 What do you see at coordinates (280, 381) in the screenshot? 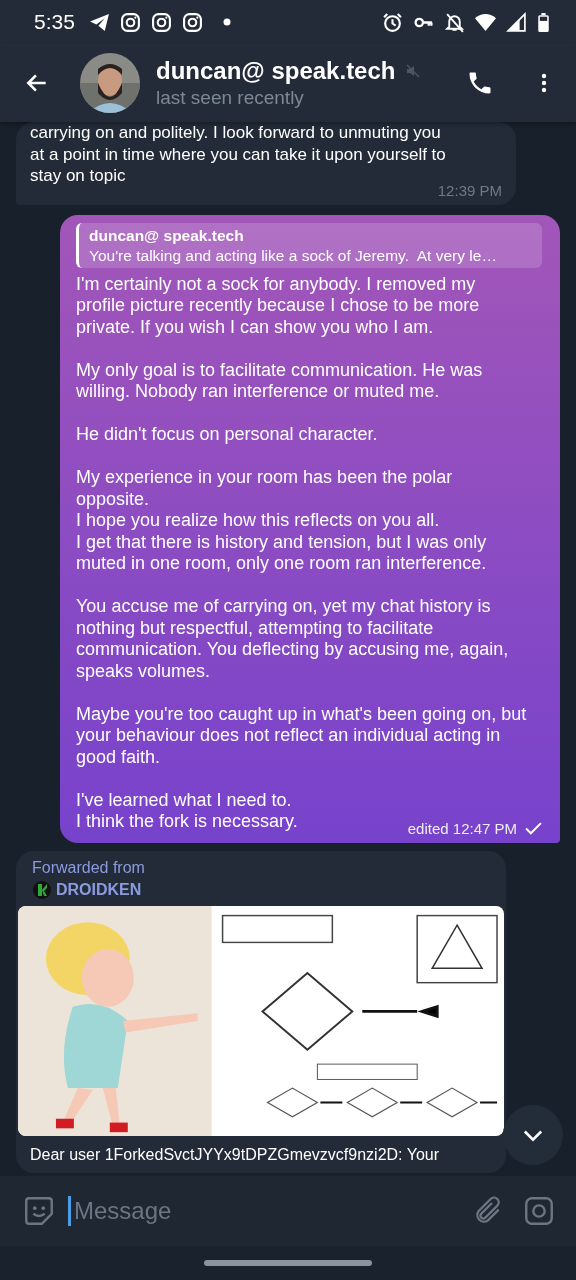
I see `message-text: My only goal is to facilitate communication. He was willing. Nobody ran interference or muted me.` at bounding box center [280, 381].